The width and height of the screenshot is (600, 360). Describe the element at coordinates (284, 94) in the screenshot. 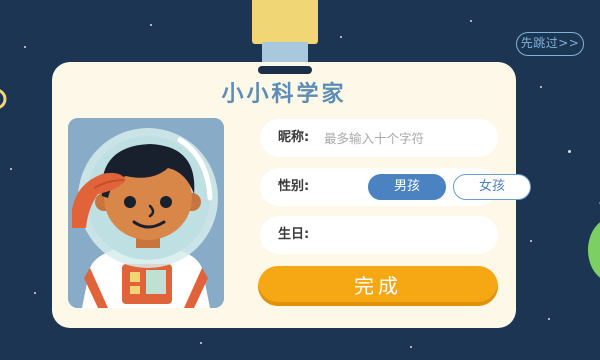

I see `card-title: 小小科学家` at that location.